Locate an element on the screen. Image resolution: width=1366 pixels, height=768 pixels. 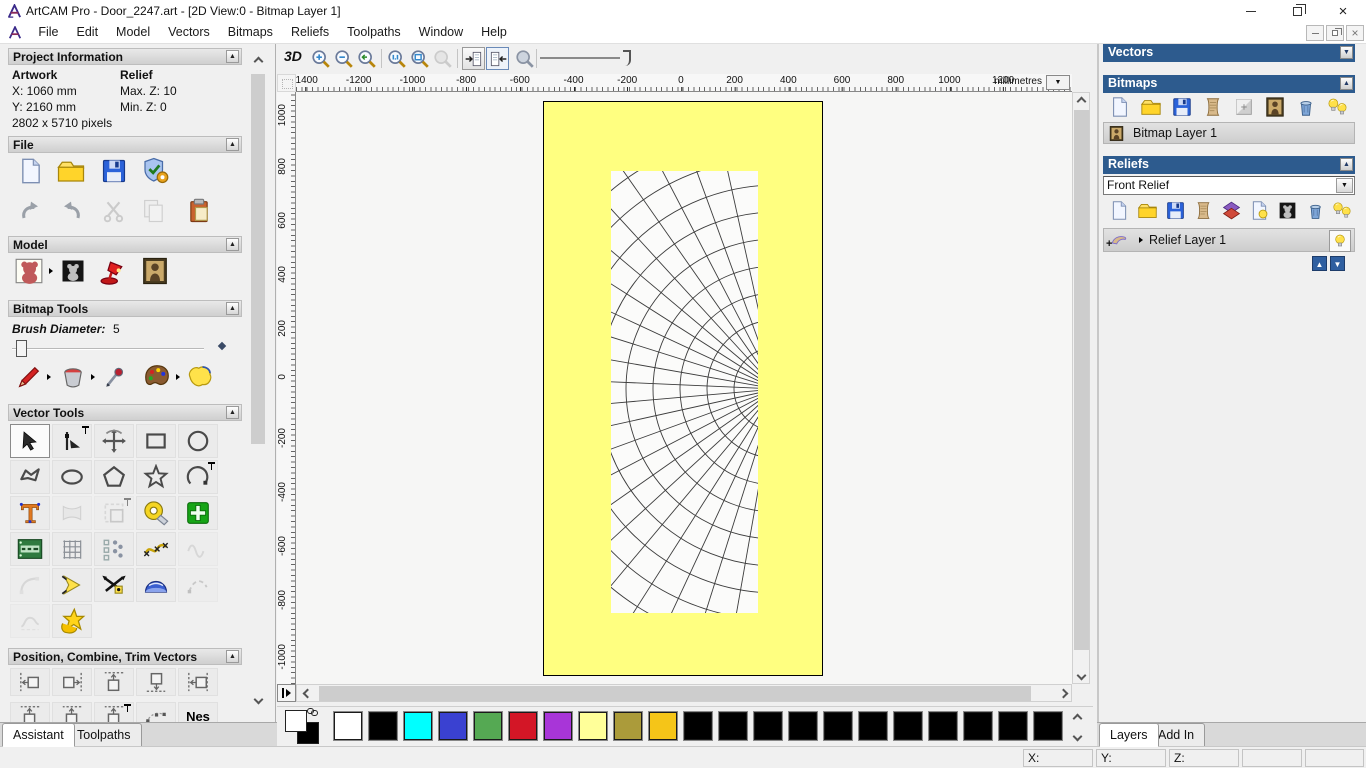
menu-item-model: Model is located at coordinates (133, 32).